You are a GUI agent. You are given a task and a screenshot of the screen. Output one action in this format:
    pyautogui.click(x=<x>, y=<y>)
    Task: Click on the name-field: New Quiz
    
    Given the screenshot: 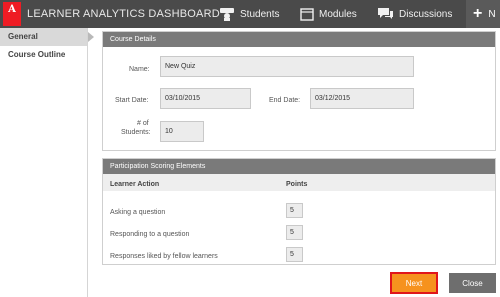 What is the action you would take?
    pyautogui.click(x=287, y=66)
    